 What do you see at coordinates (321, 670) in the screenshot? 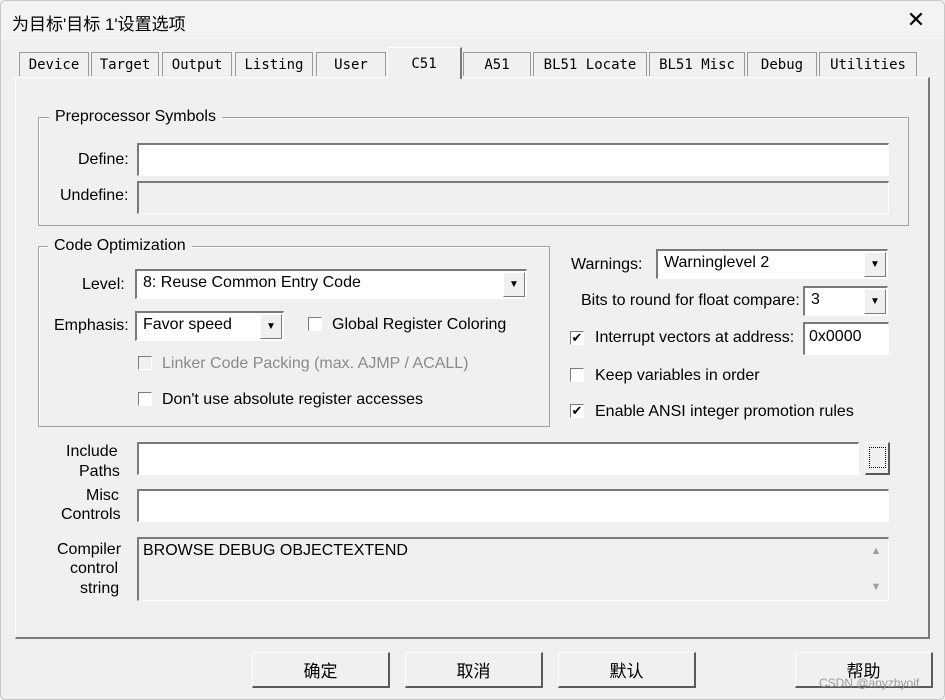
I see `ok-button: 确定` at bounding box center [321, 670].